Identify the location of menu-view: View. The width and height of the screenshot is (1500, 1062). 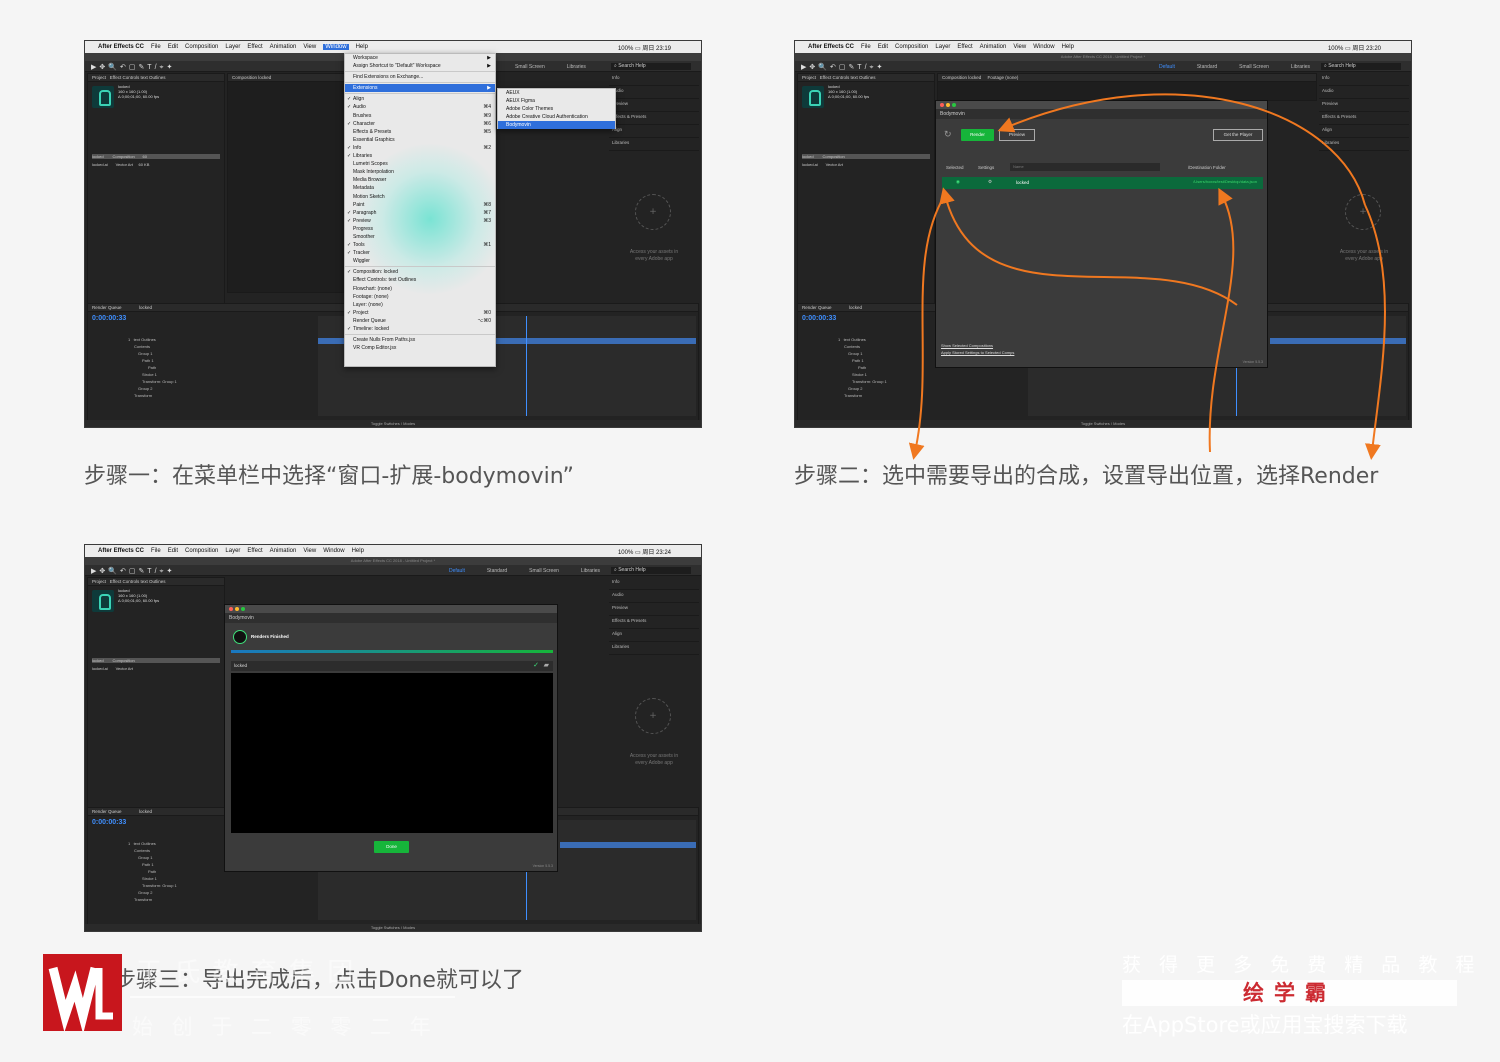
(309, 551).